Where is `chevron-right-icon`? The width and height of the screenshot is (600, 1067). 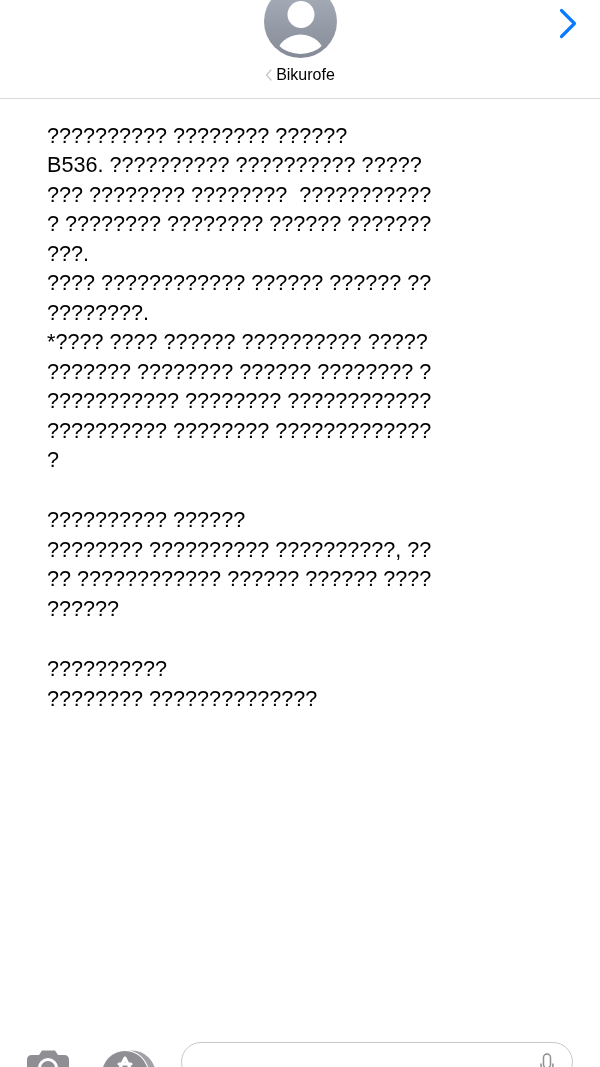 chevron-right-icon is located at coordinates (568, 23).